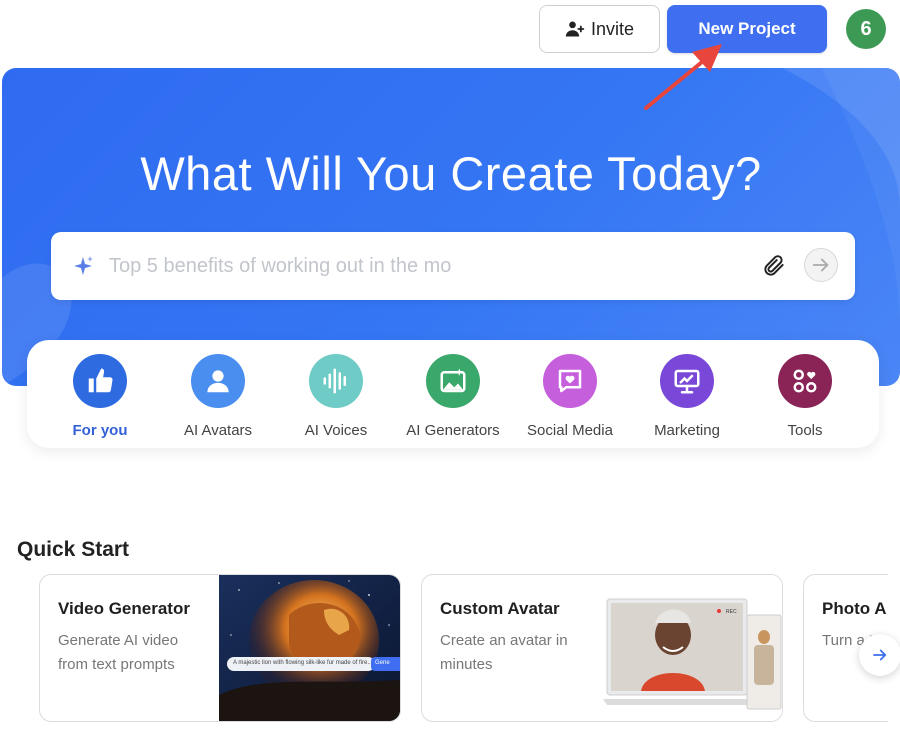  What do you see at coordinates (83, 265) in the screenshot?
I see `sparkle-icon` at bounding box center [83, 265].